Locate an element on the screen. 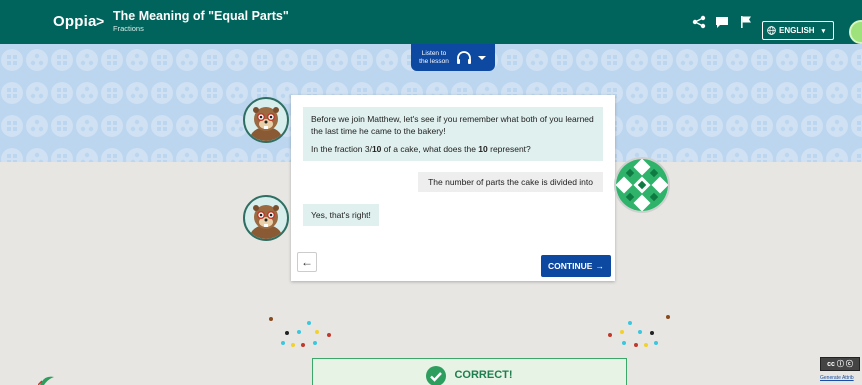  language-selector: ENGLISH ▾ is located at coordinates (798, 30).